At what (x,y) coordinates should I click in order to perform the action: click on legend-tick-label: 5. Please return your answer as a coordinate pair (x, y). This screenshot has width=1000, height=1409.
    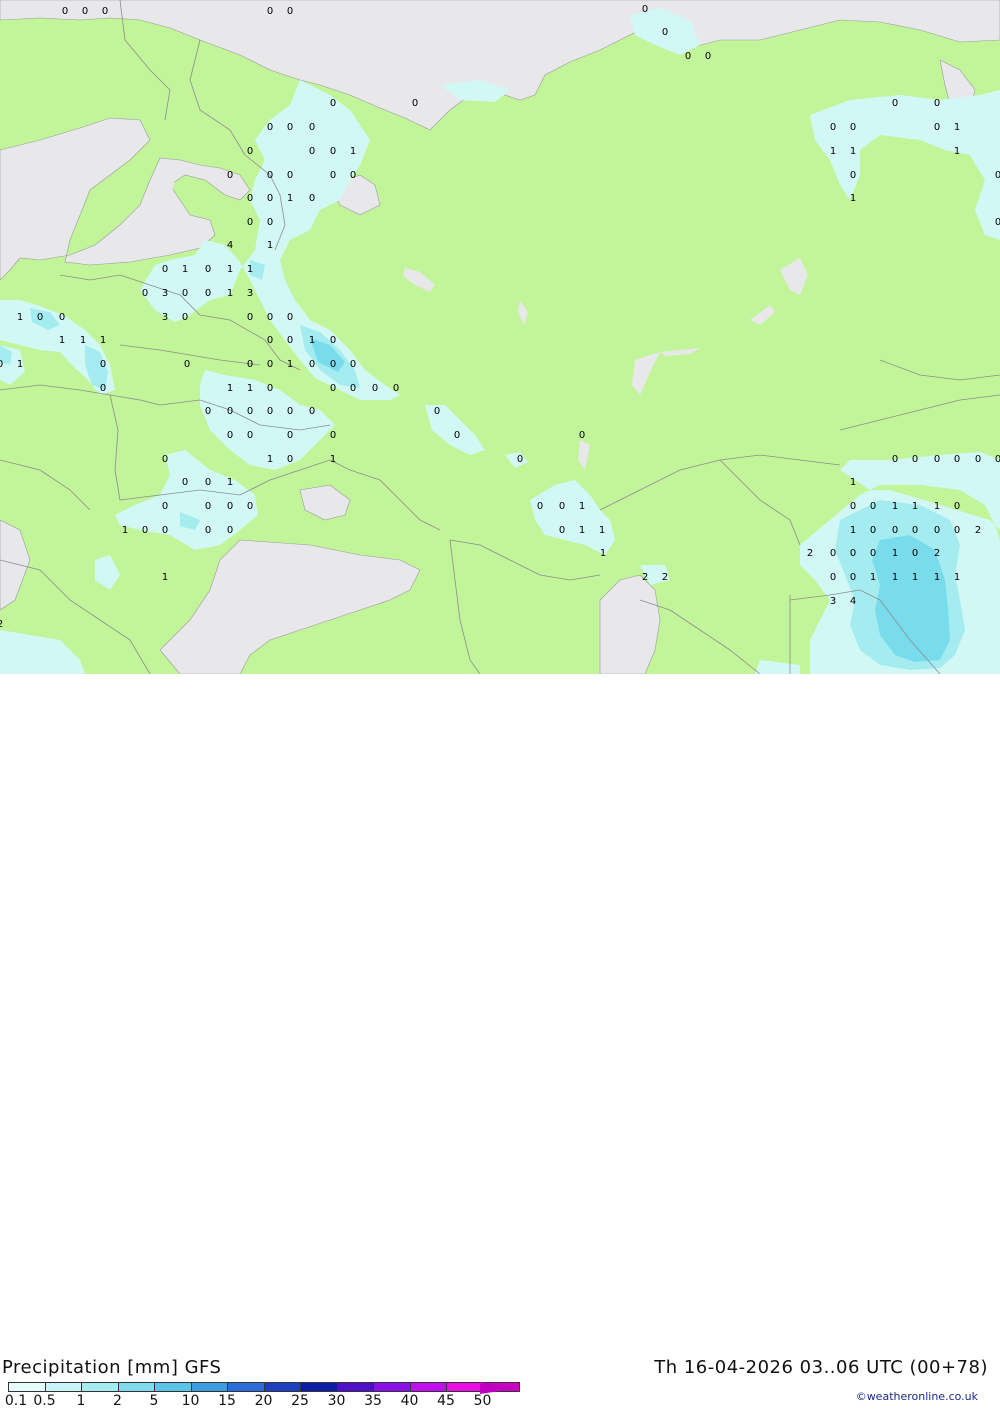
    Looking at the image, I should click on (154, 1401).